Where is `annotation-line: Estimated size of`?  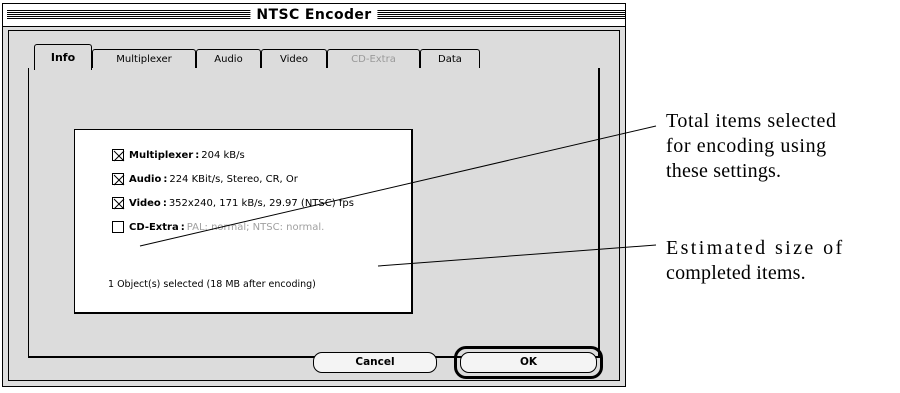 annotation-line: Estimated size of is located at coordinates (755, 248).